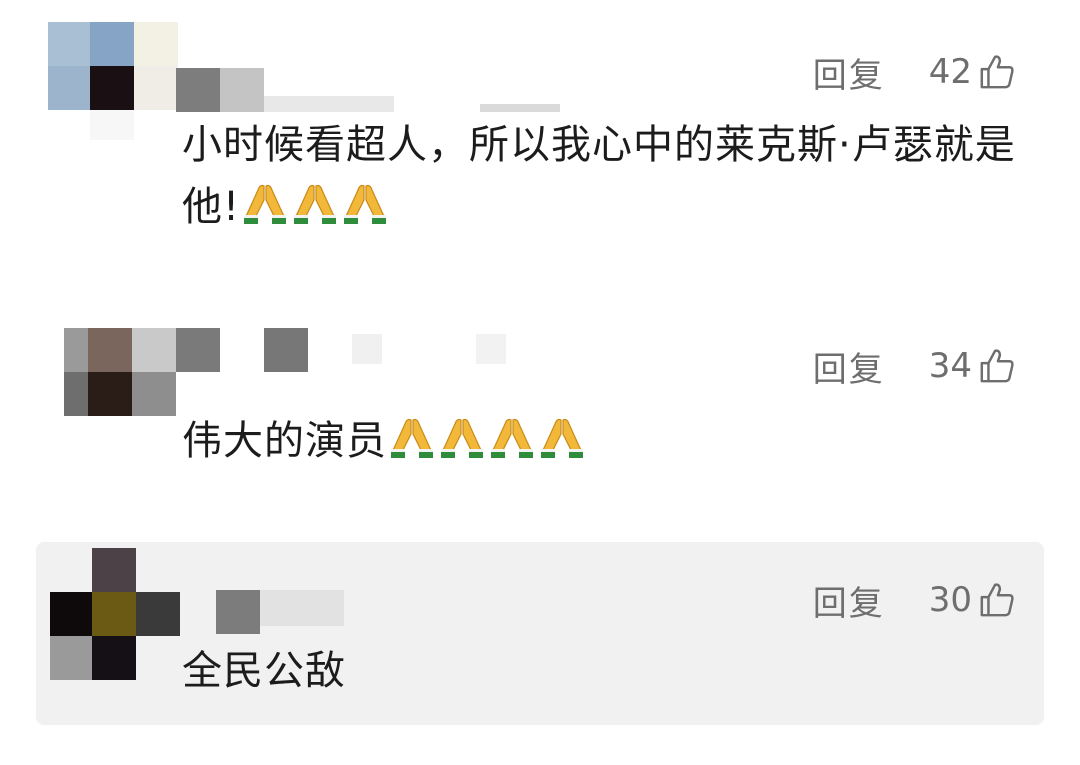 Image resolution: width=1080 pixels, height=765 pixels. Describe the element at coordinates (607, 176) in the screenshot. I see `comment-text: 小时候看超人，所以我心中的莱克斯·卢瑟就是他!` at that location.